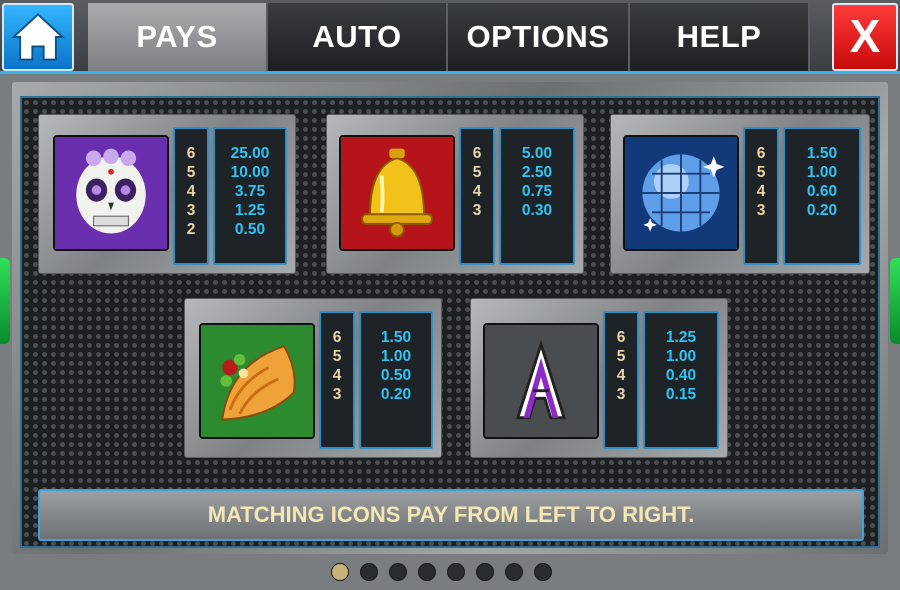  I want to click on pay-value: 0.30, so click(537, 210).